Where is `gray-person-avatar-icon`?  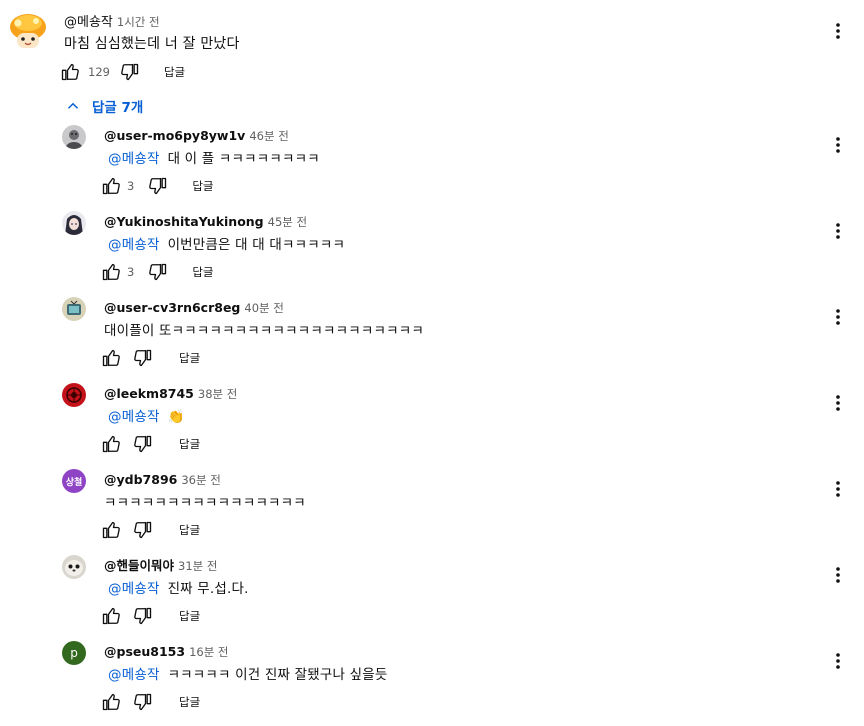 gray-person-avatar-icon is located at coordinates (74, 137).